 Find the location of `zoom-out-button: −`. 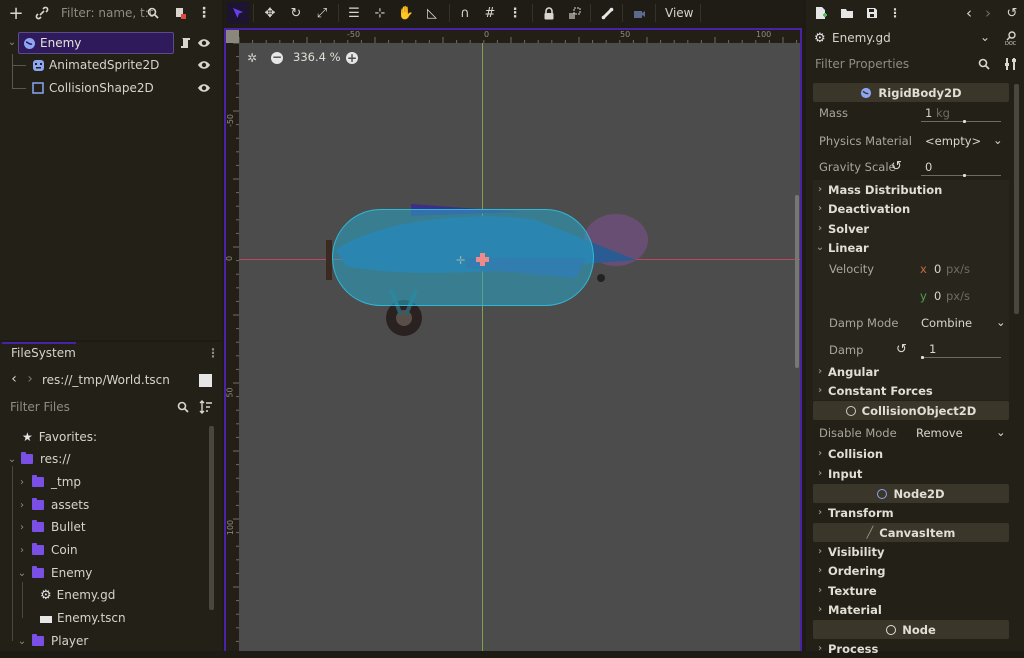

zoom-out-button: − is located at coordinates (277, 57).